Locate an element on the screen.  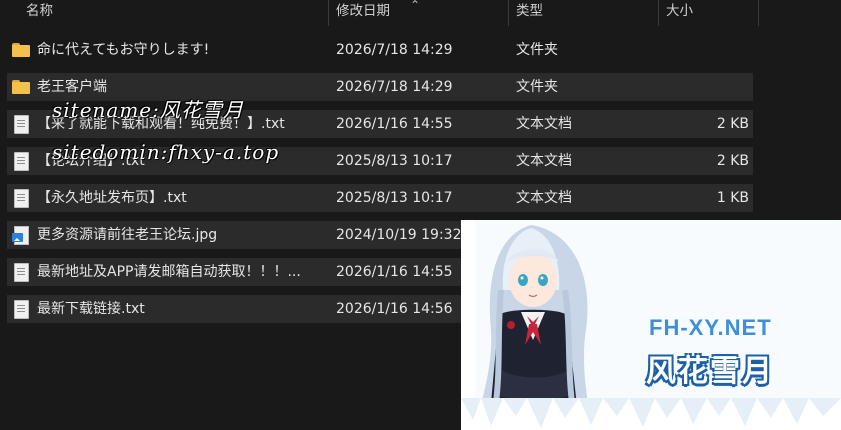
file-row: 【永久地址发布页】.txt 2025/8/13 10:17 文本文档 1 KB is located at coordinates (380, 198).